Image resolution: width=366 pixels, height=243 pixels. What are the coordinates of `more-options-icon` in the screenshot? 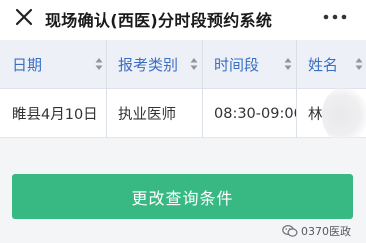 It's located at (335, 17).